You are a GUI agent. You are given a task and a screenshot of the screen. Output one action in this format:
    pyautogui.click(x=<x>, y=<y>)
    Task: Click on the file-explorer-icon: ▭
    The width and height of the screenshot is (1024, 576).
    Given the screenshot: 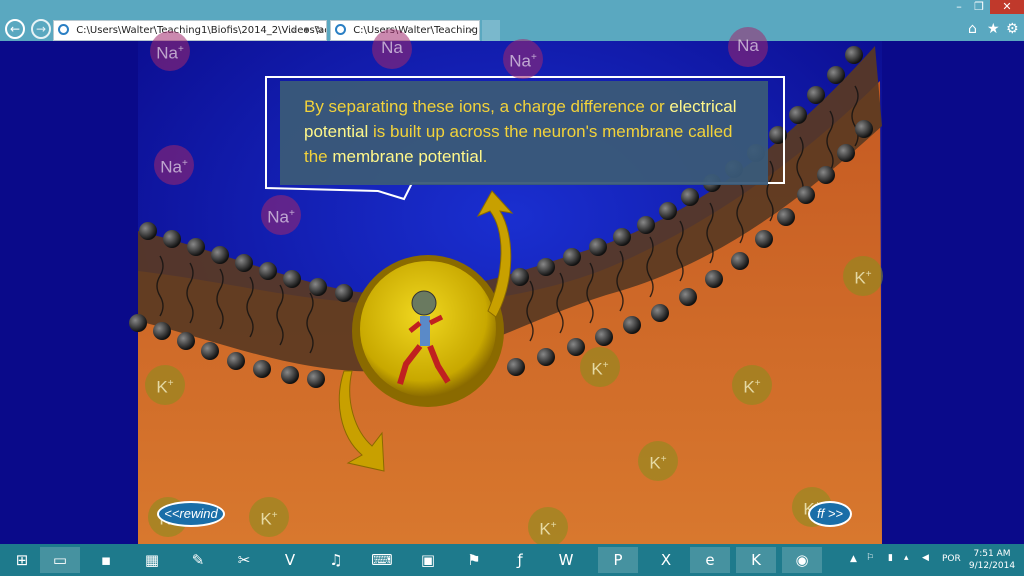 What is the action you would take?
    pyautogui.click(x=60, y=560)
    